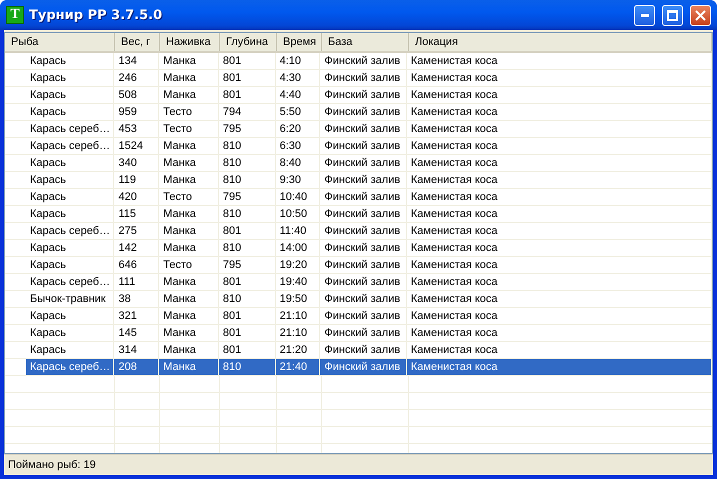  What do you see at coordinates (298, 129) in the screenshot?
I see `table-cell: 6:20` at bounding box center [298, 129].